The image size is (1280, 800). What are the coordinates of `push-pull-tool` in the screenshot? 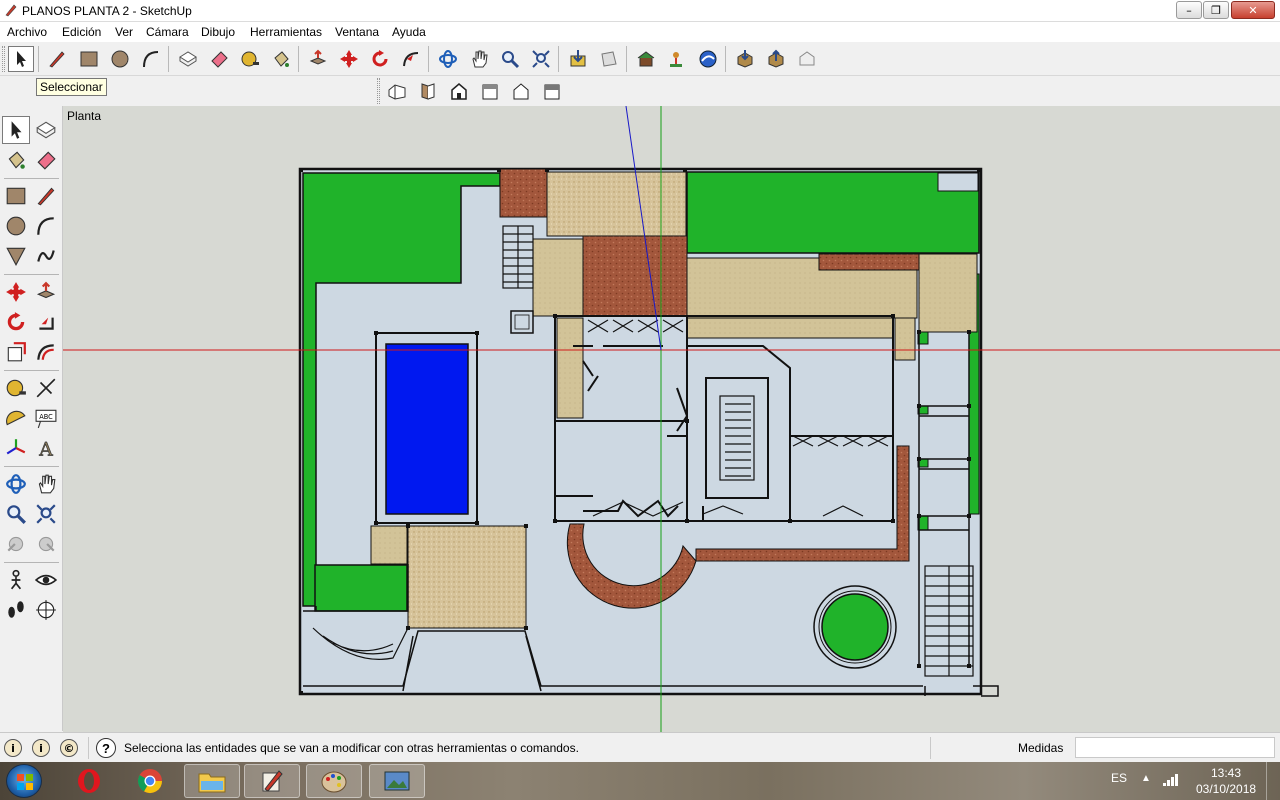 It's located at (46, 292).